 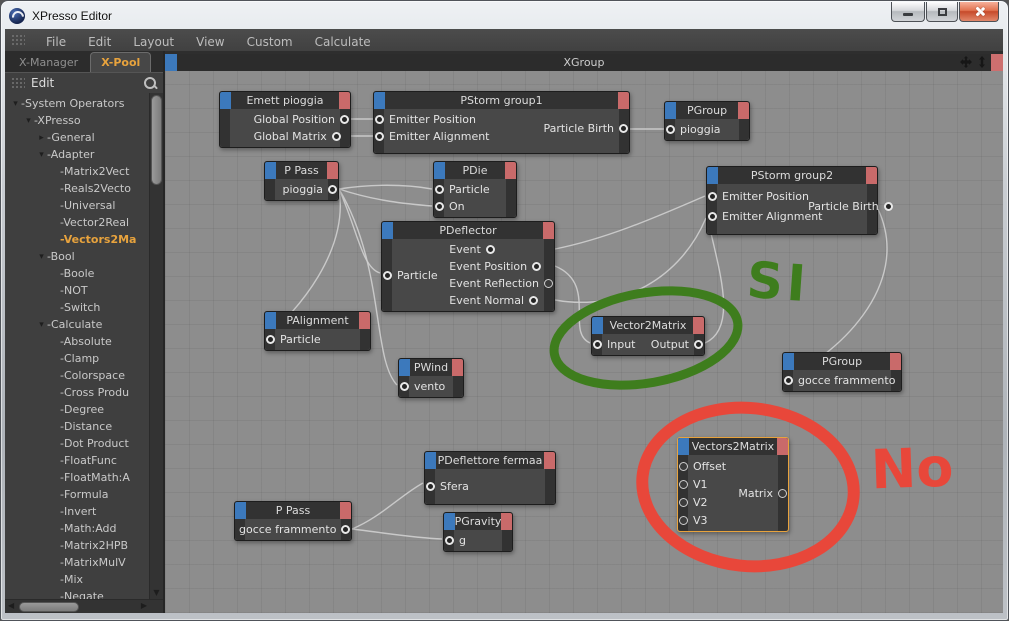 I want to click on node-title-bar: PStorm group2, so click(x=792, y=175).